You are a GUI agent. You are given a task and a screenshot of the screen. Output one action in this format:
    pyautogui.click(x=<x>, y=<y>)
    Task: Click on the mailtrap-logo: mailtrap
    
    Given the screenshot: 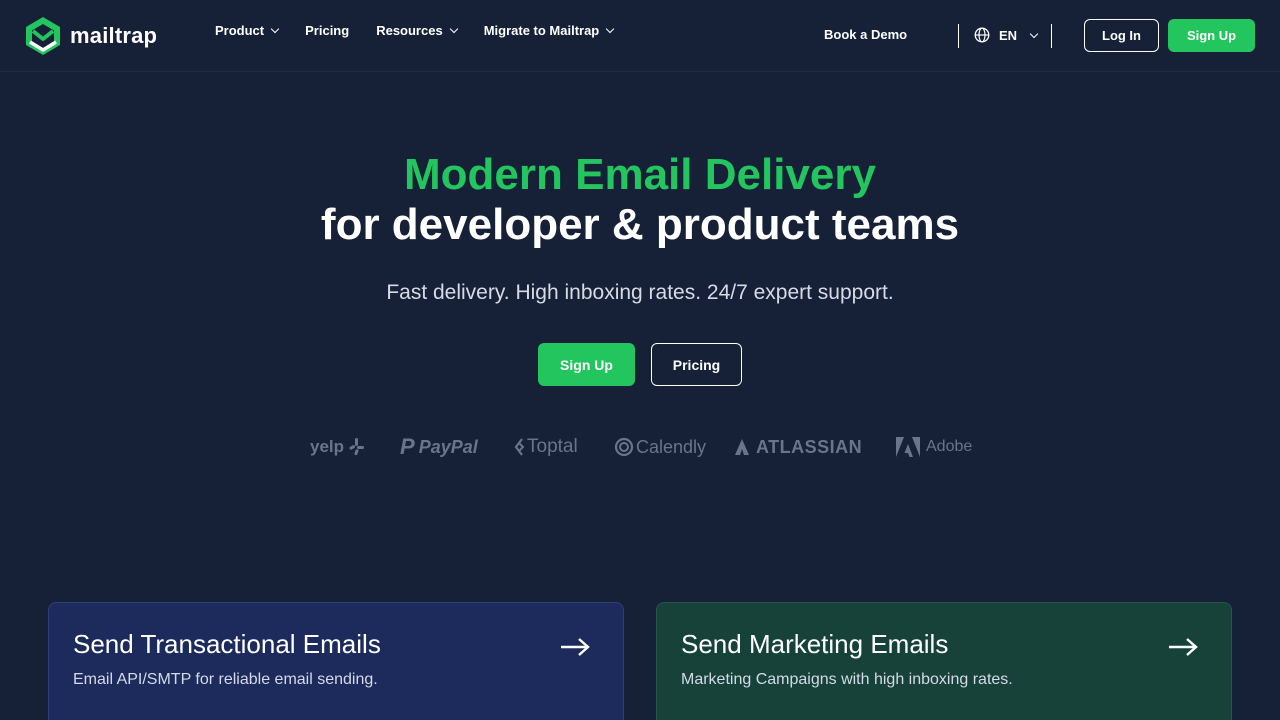 What is the action you would take?
    pyautogui.click(x=90, y=36)
    